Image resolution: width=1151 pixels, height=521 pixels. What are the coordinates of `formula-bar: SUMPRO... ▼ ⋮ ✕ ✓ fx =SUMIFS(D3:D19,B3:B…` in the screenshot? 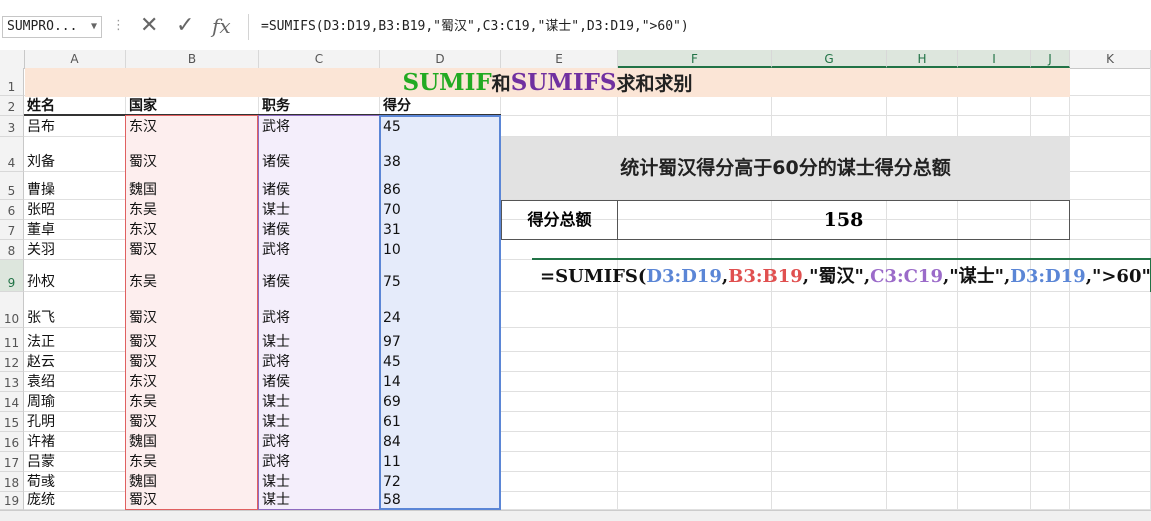 It's located at (575, 25).